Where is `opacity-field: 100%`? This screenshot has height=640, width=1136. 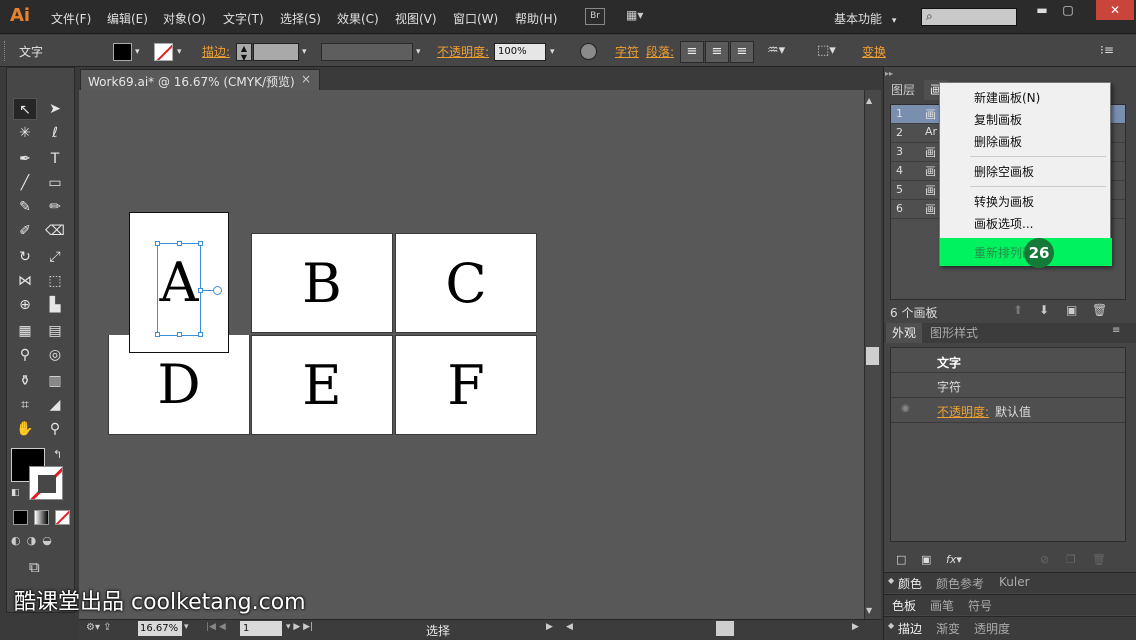
opacity-field: 100% is located at coordinates (520, 52).